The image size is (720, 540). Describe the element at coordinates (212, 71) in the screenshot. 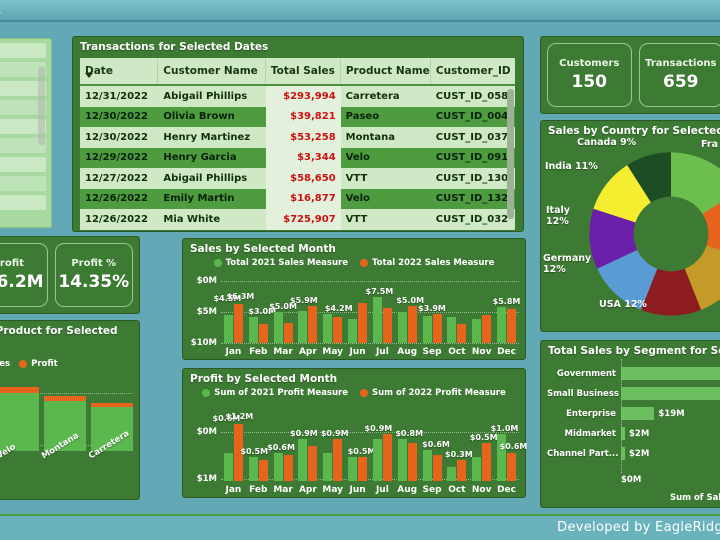

I see `column-header-customer-name: Customer Name` at that location.